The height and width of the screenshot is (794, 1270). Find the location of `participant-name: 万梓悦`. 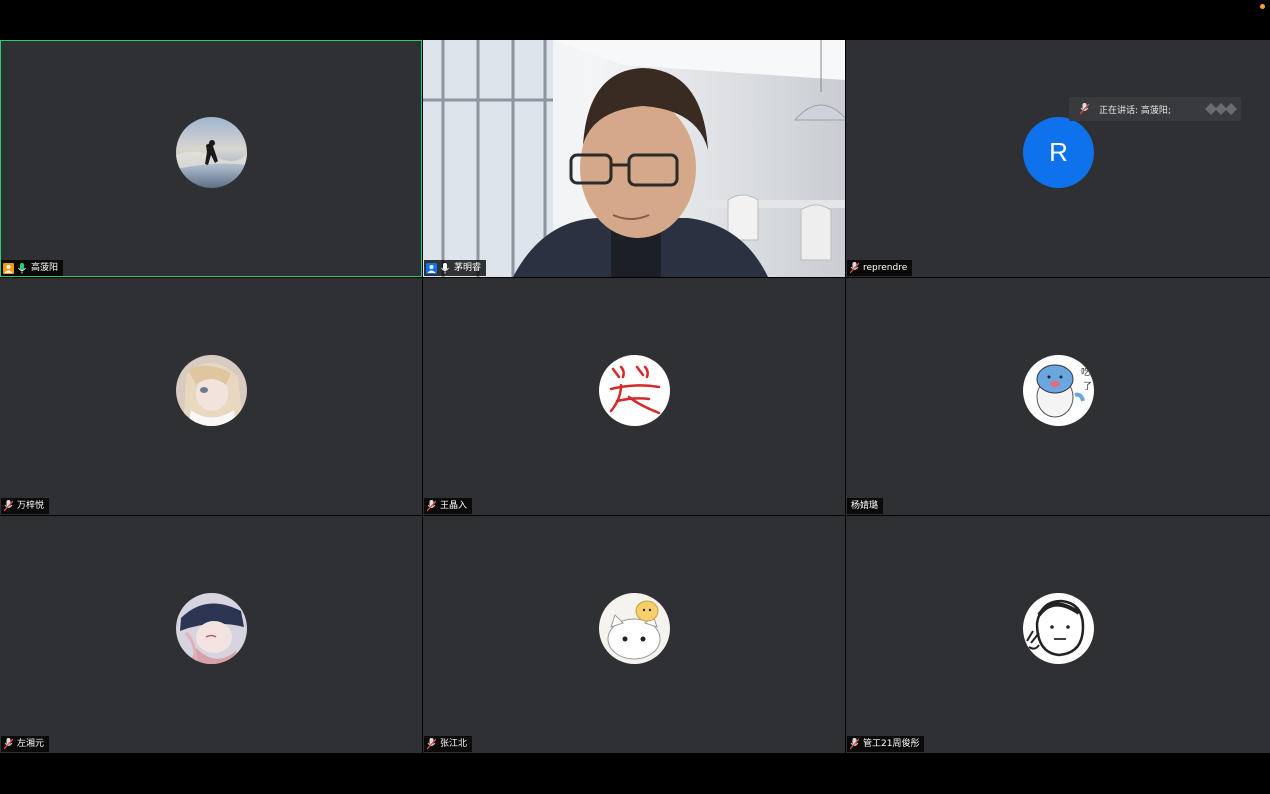

participant-name: 万梓悦 is located at coordinates (31, 506).